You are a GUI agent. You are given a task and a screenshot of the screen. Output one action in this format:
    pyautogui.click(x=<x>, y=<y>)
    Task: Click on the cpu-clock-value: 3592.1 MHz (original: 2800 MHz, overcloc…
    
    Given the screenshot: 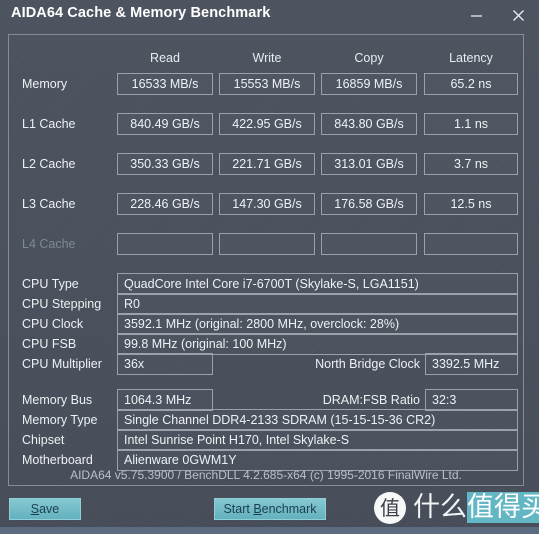 What is the action you would take?
    pyautogui.click(x=317, y=324)
    